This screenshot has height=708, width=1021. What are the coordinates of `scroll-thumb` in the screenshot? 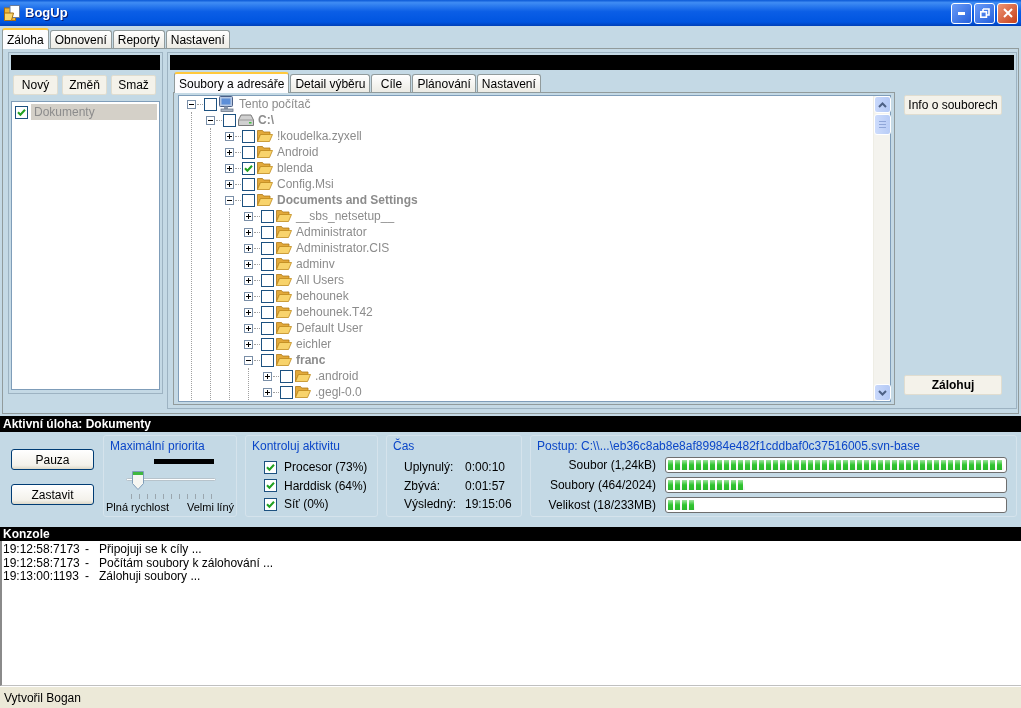 It's located at (882, 124).